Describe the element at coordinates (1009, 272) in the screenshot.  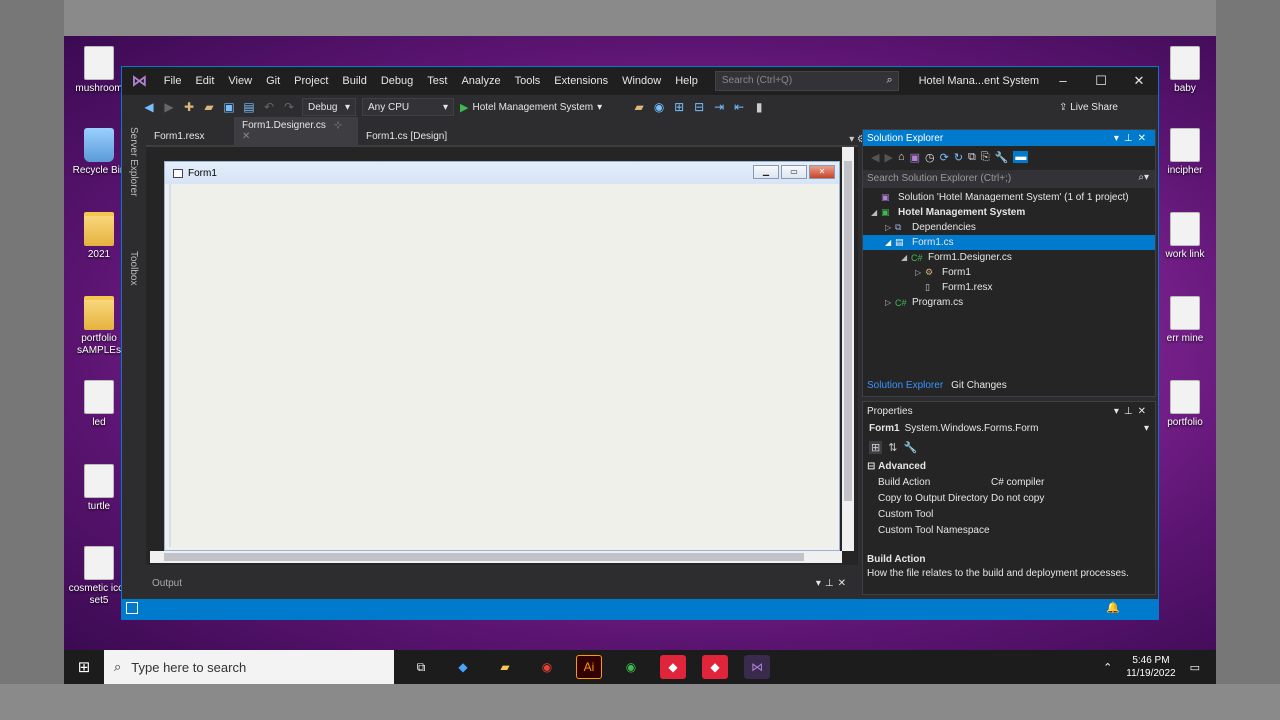
I see `tree-item-form1-class: ▷ ⚙ Form1` at that location.